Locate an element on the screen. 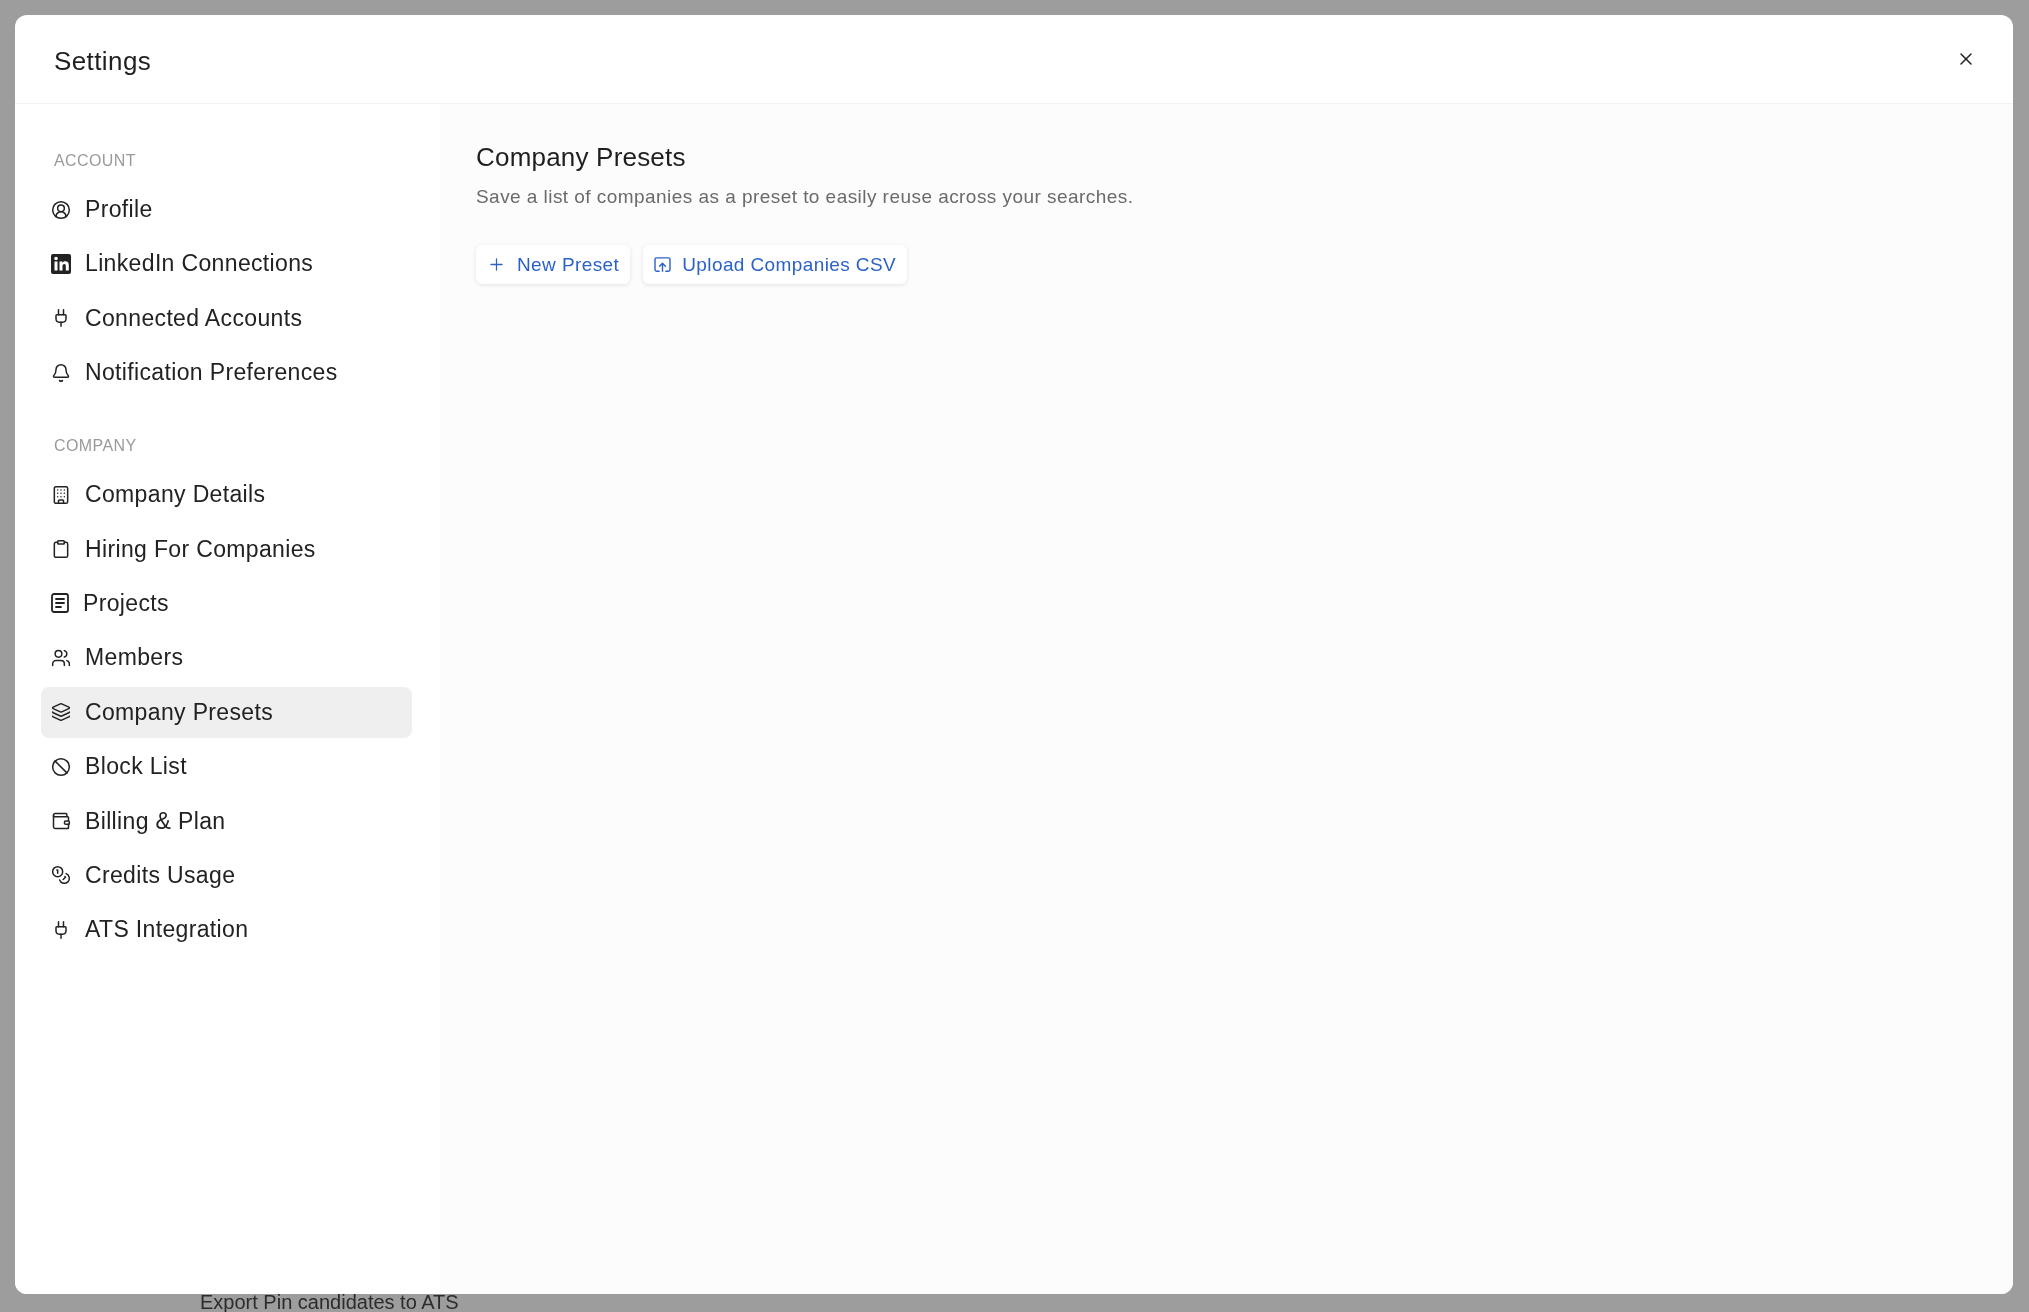 The image size is (2029, 1312). users-icon is located at coordinates (61, 657).